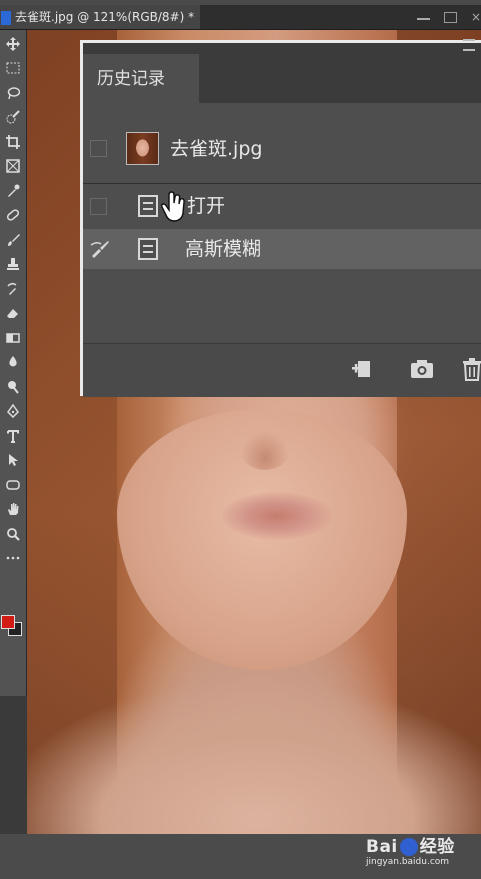  What do you see at coordinates (437, 847) in the screenshot?
I see `watermark-logo-text-2: 经验` at bounding box center [437, 847].